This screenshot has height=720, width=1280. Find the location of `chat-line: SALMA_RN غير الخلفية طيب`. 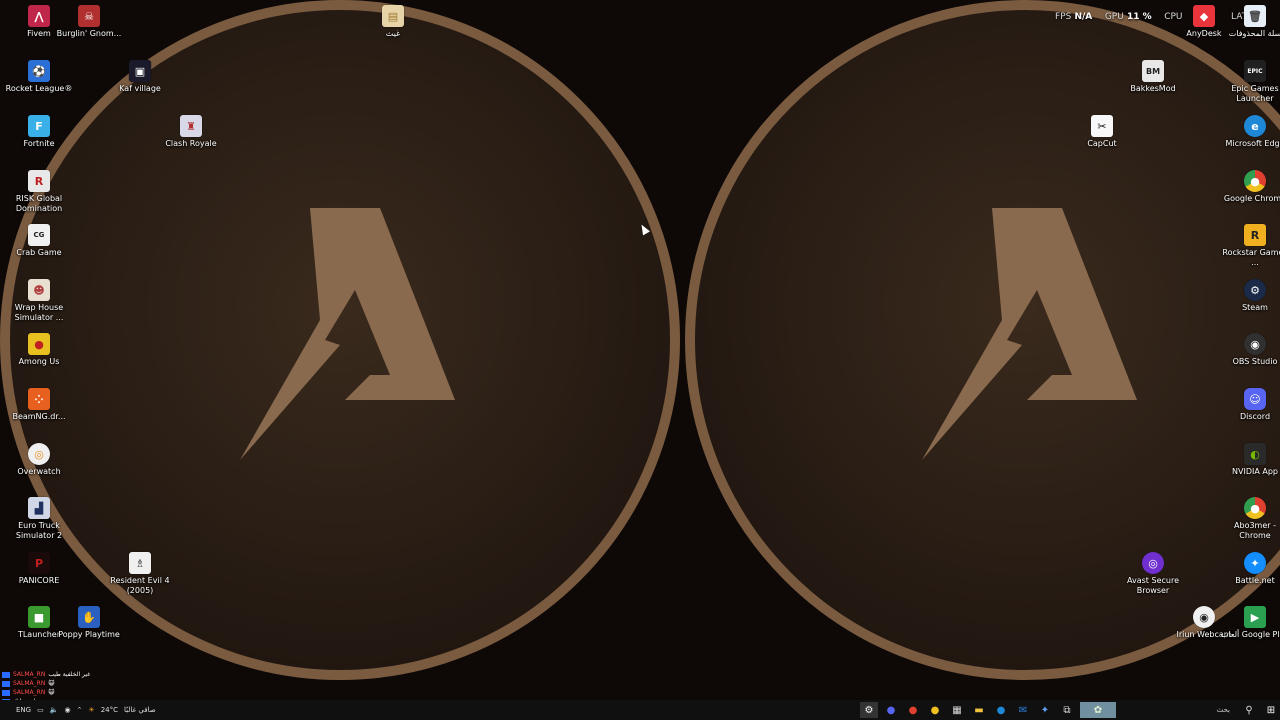

chat-line: SALMA_RN غير الخلفية طيب is located at coordinates (46, 674).